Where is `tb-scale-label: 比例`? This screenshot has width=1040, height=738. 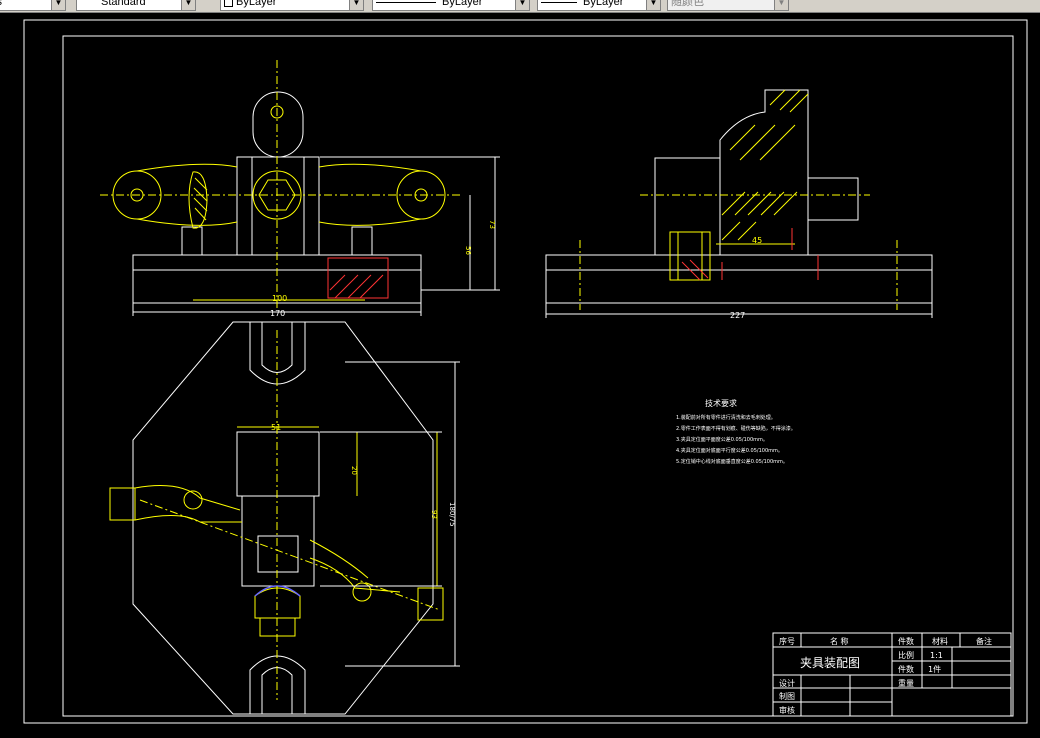
tb-scale-label: 比例 is located at coordinates (906, 655).